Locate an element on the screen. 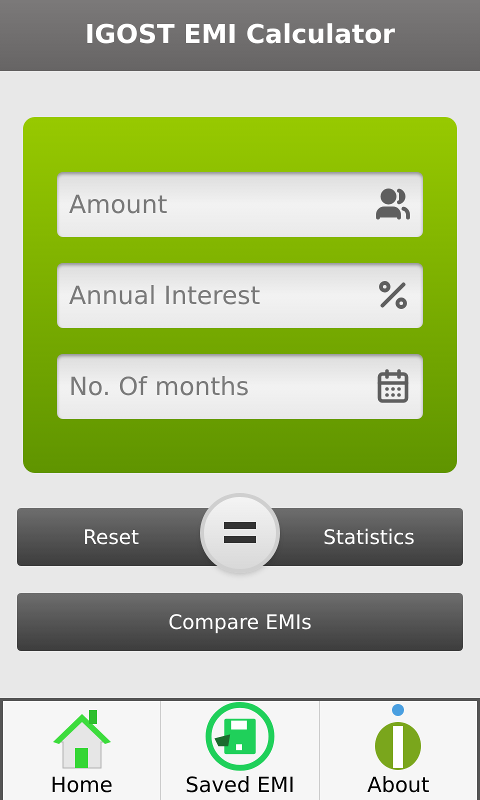 The image size is (480, 800). compare-emis-button: Compare EMIs is located at coordinates (240, 622).